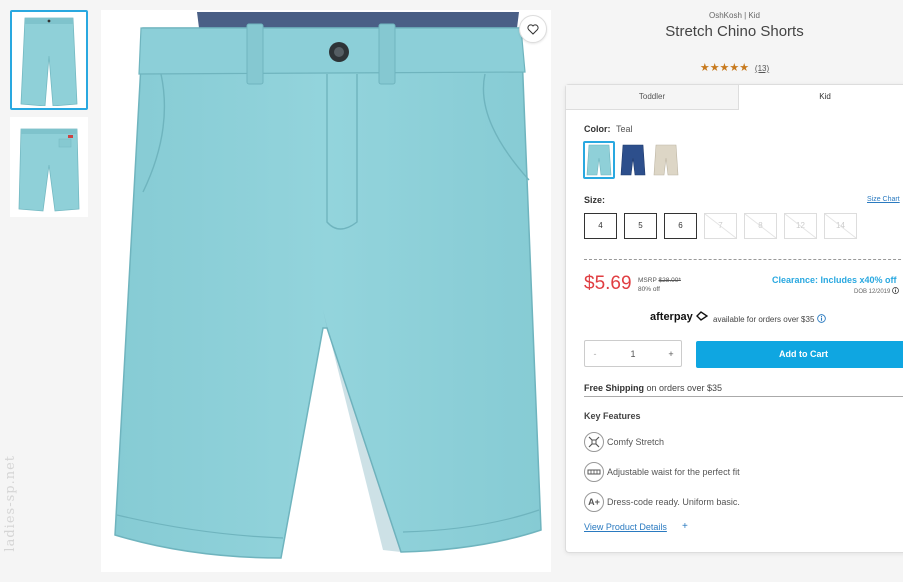 This screenshot has width=903, height=582. I want to click on size-option-6: 6, so click(680, 226).